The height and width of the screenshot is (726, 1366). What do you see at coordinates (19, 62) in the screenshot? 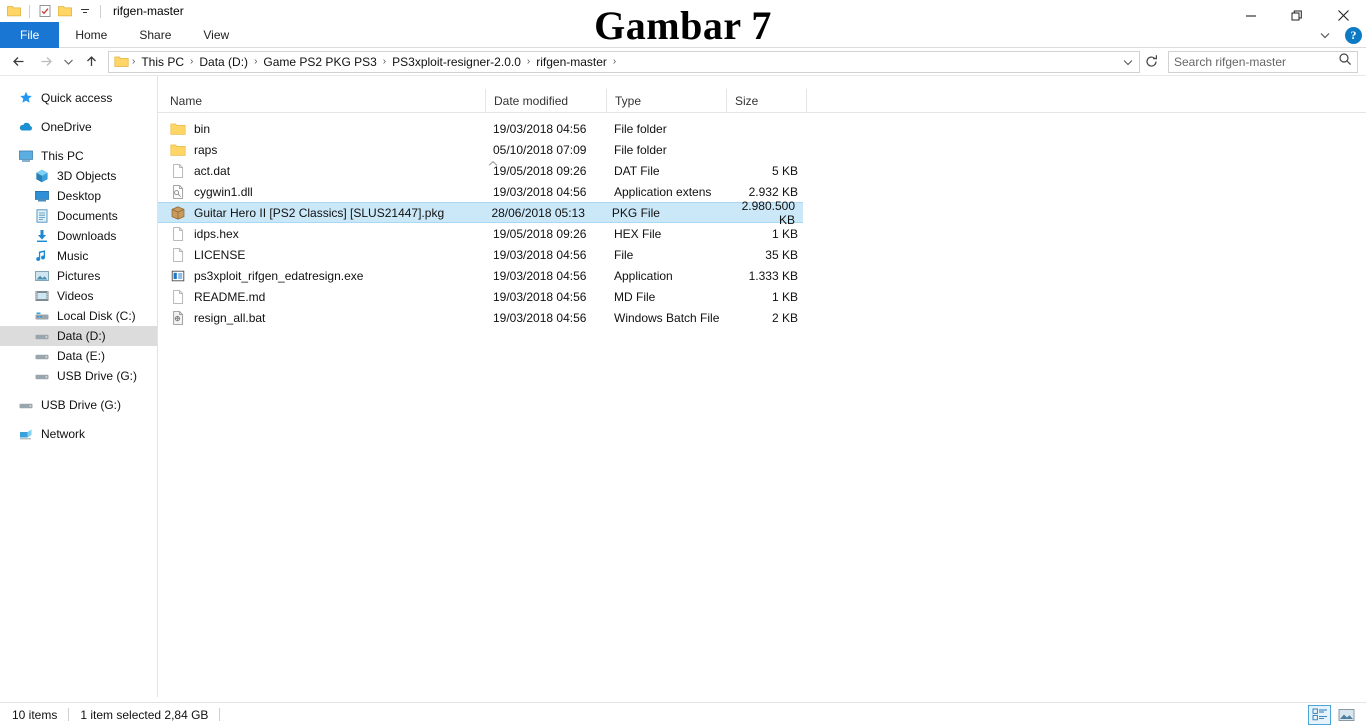
I see `back-arrow-icon` at bounding box center [19, 62].